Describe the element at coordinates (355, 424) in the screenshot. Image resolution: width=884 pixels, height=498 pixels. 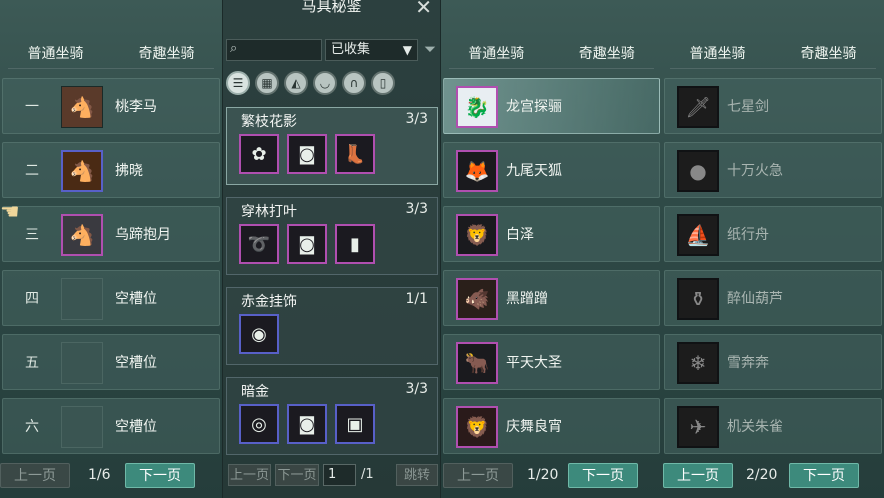
I see `armor-icon: ▣` at that location.